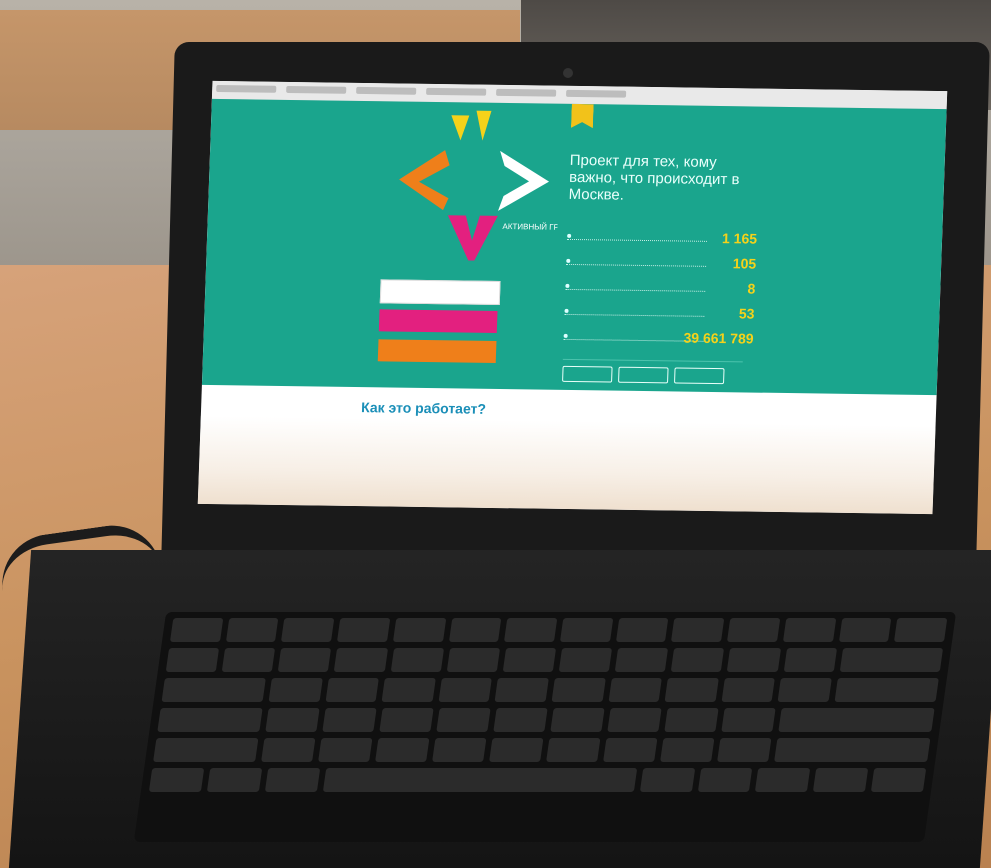  What do you see at coordinates (437, 351) in the screenshot?
I see `tertiary-button` at bounding box center [437, 351].